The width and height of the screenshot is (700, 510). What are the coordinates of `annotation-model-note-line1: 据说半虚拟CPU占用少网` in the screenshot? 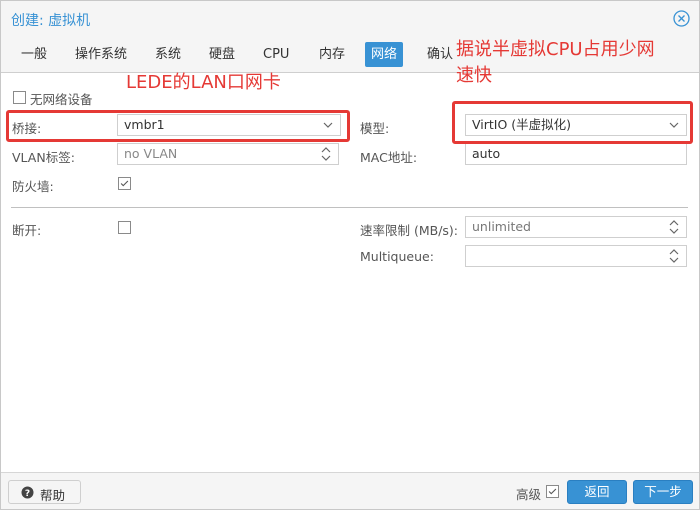 It's located at (555, 49).